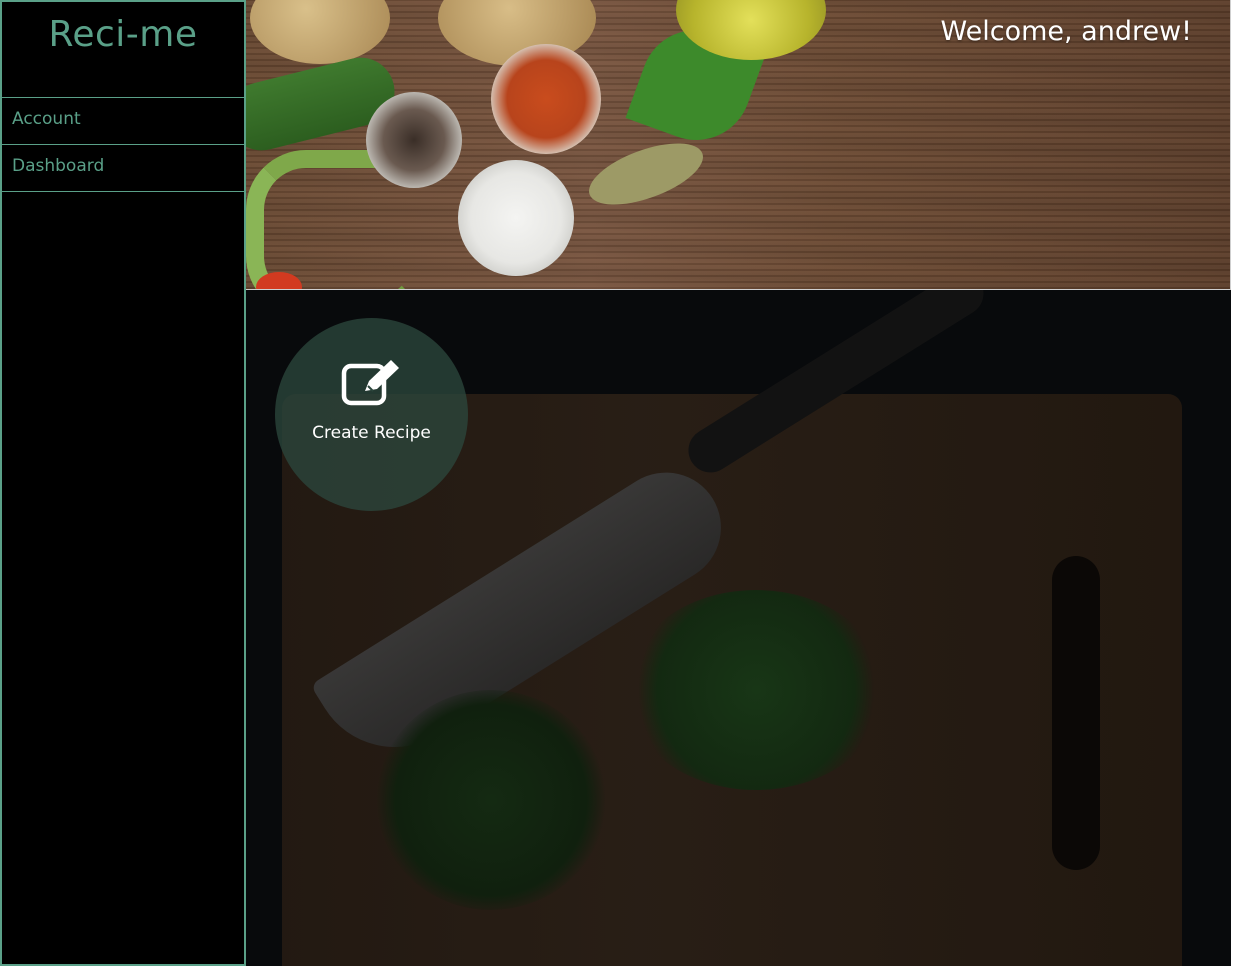 This screenshot has width=1233, height=966. What do you see at coordinates (1066, 31) in the screenshot?
I see `welcome-message: Welcome, andrew!` at bounding box center [1066, 31].